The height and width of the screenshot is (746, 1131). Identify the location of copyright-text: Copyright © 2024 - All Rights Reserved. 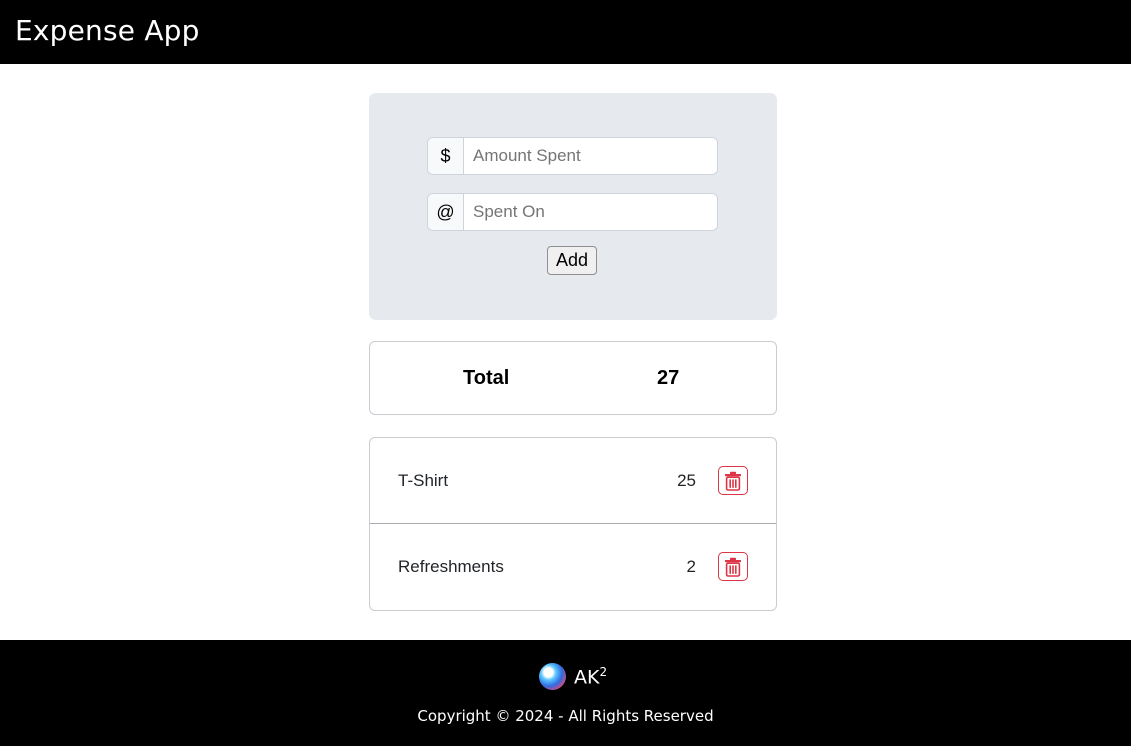
(565, 716).